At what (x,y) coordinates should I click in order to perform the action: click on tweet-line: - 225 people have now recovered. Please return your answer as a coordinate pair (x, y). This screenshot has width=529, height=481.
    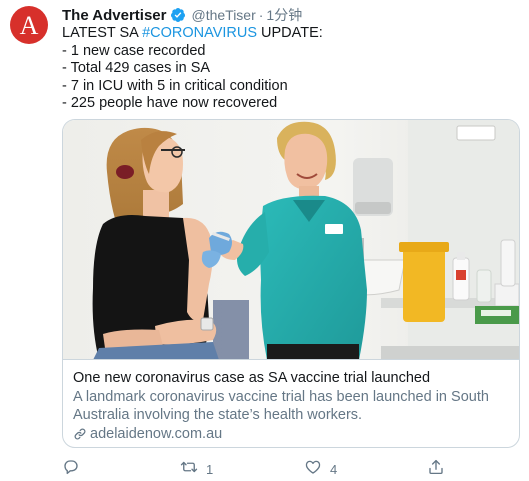
    Looking at the image, I should click on (170, 103).